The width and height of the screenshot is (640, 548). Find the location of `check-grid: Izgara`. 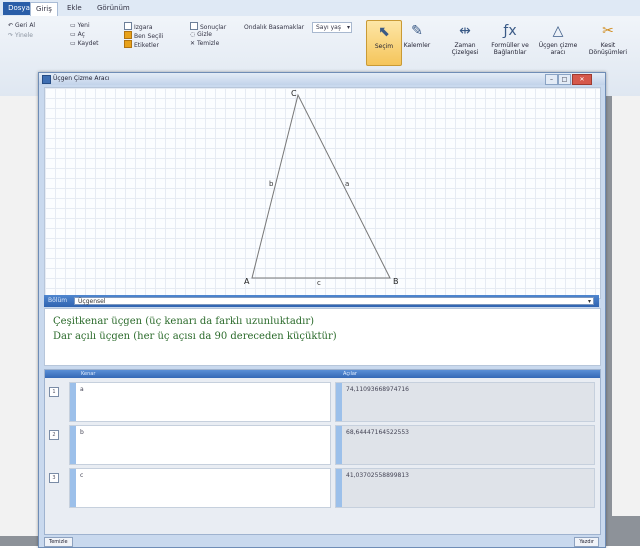

check-grid: Izgara is located at coordinates (138, 26).